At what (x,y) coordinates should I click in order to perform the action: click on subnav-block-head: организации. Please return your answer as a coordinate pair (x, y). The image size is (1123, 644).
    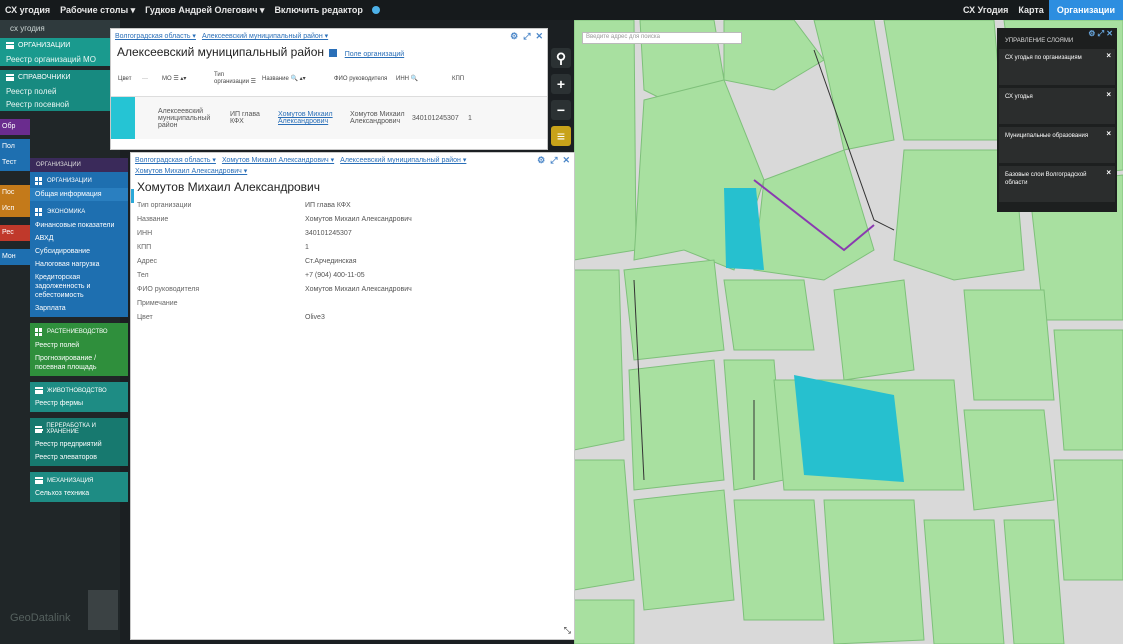
    Looking at the image, I should click on (79, 181).